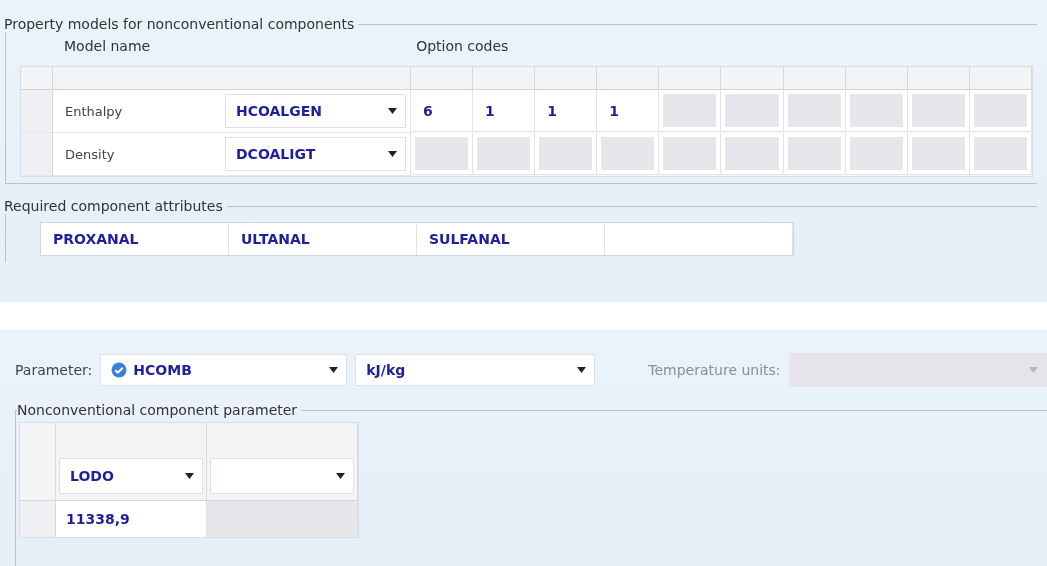  Describe the element at coordinates (475, 370) in the screenshot. I see `units-dropdown: kJ/kg` at that location.